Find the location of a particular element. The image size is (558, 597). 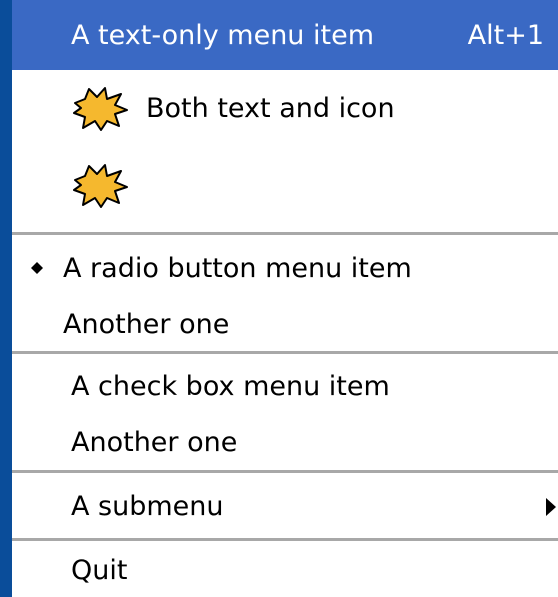

menu-item-text-and-icon: Both text and icon is located at coordinates (285, 108).